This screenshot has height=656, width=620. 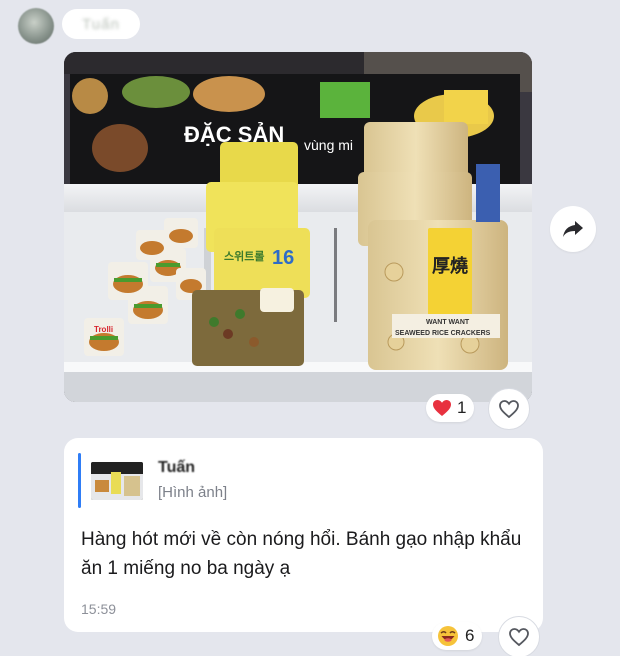 What do you see at coordinates (470, 635) in the screenshot?
I see `message-reaction-count: 6` at bounding box center [470, 635].